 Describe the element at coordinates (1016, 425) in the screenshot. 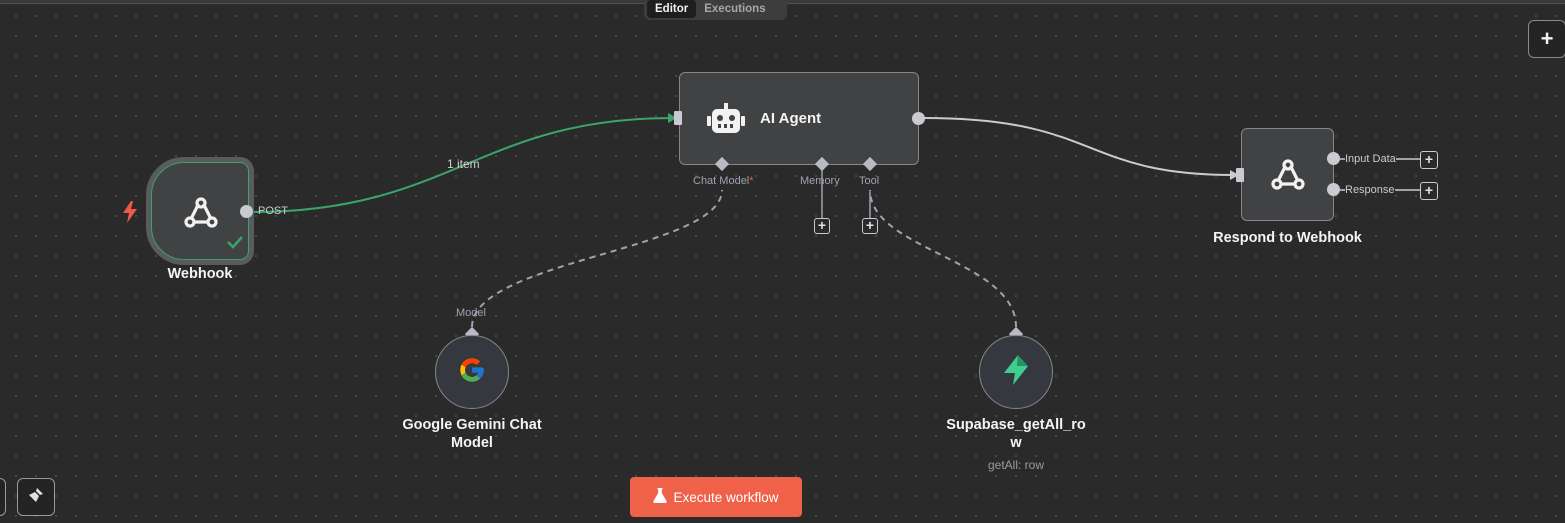

I see `supabase-title-line1: Supabase_getAll_ro` at that location.